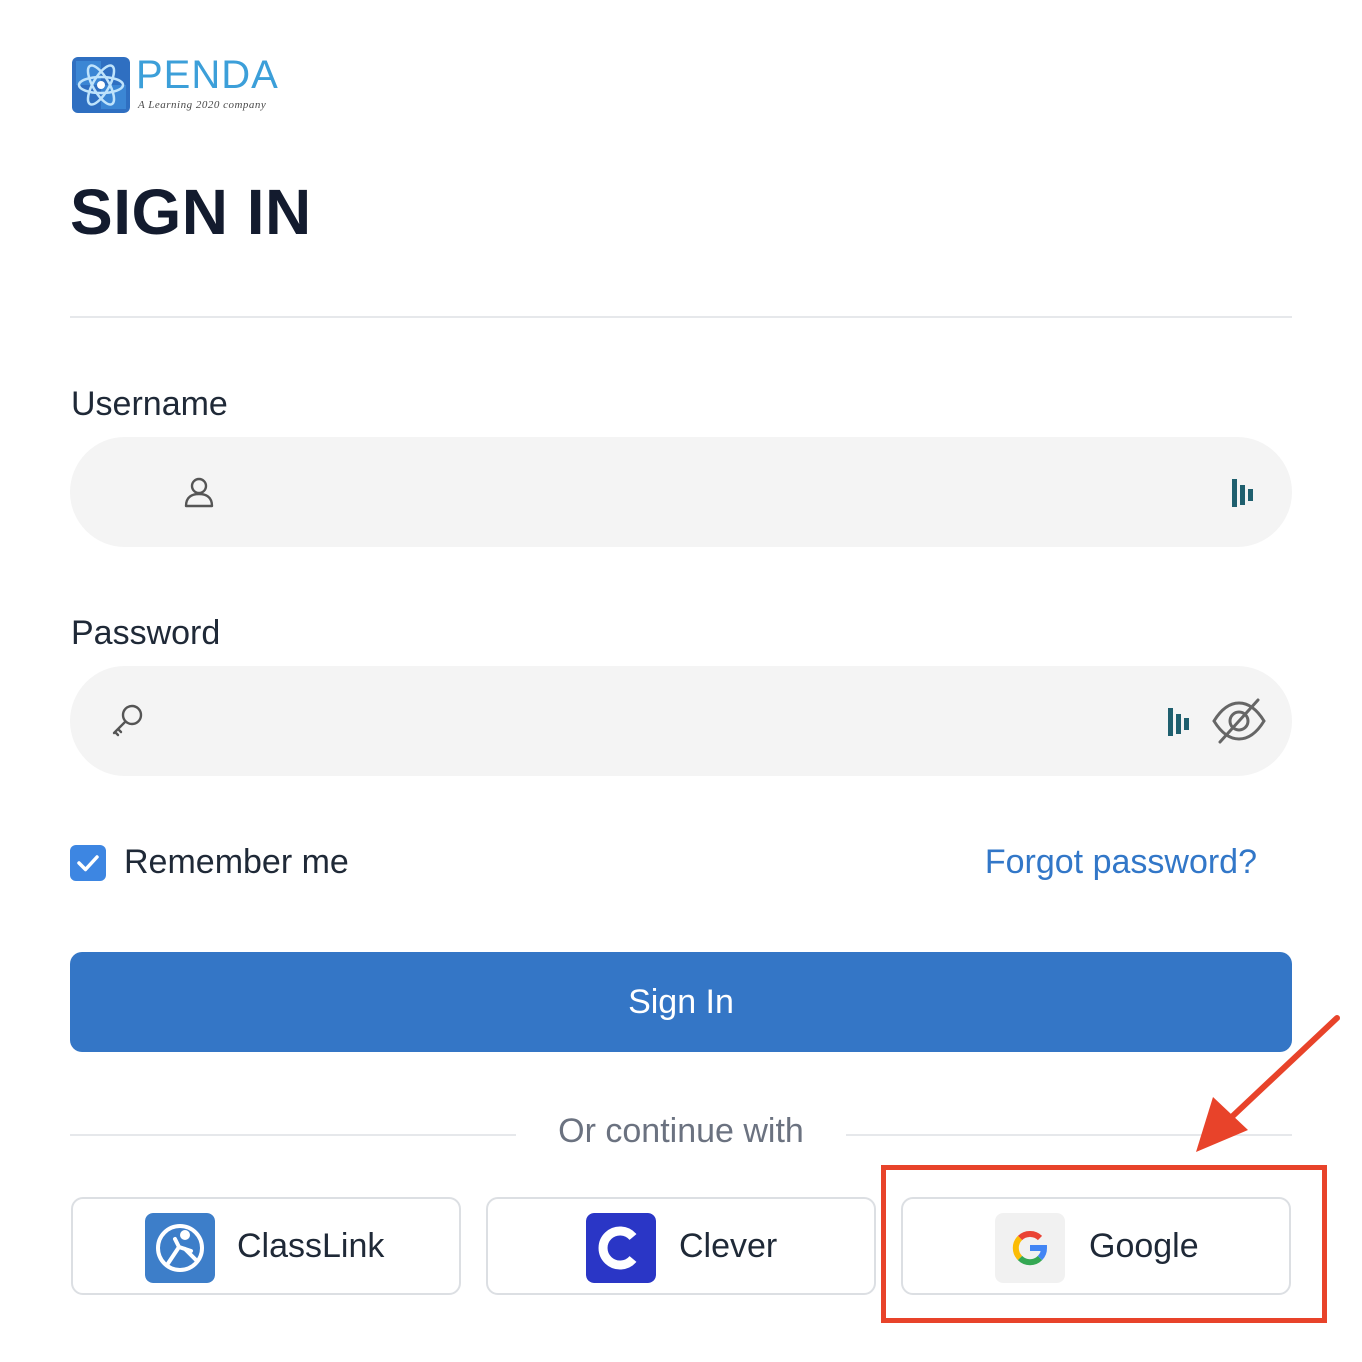  I want to click on classlink-button: ClassLink, so click(266, 1246).